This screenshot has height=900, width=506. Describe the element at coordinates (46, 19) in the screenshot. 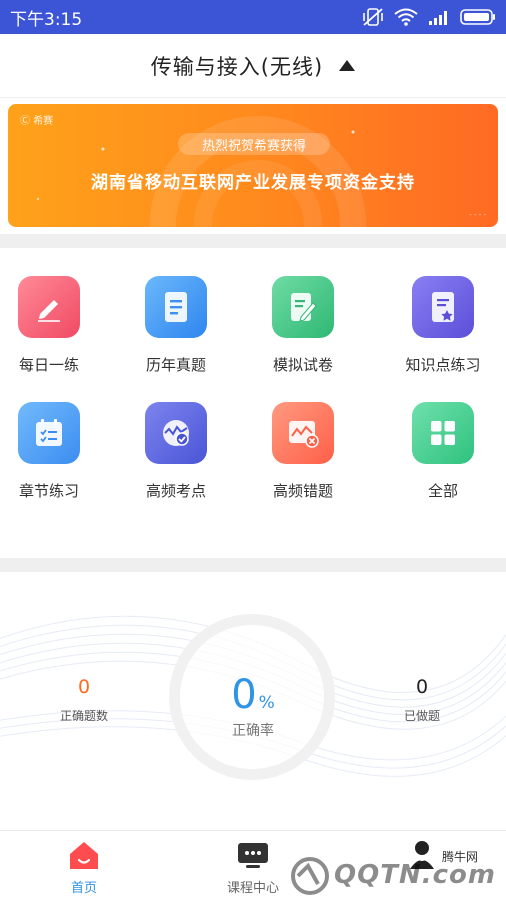

I see `status-time: 下午3:15` at that location.